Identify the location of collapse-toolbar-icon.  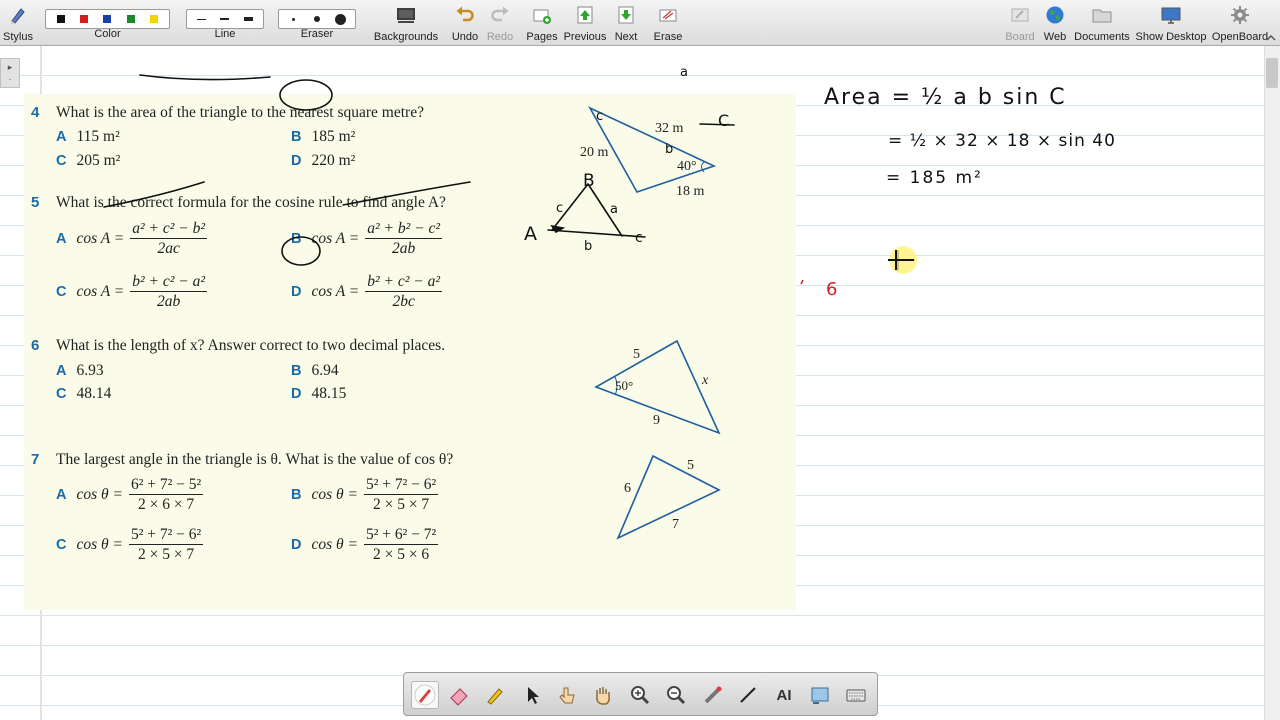
(1271, 35).